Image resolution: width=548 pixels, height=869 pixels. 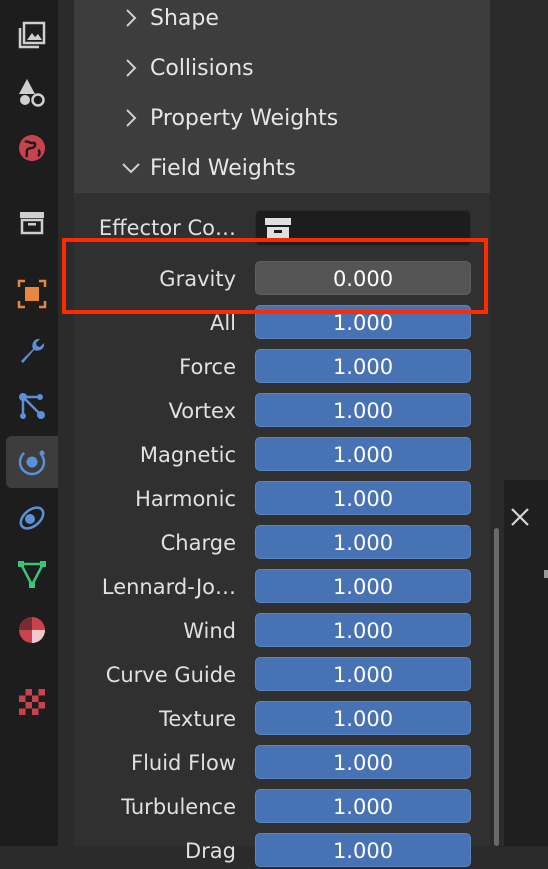 I want to click on scene-icon, so click(x=32, y=93).